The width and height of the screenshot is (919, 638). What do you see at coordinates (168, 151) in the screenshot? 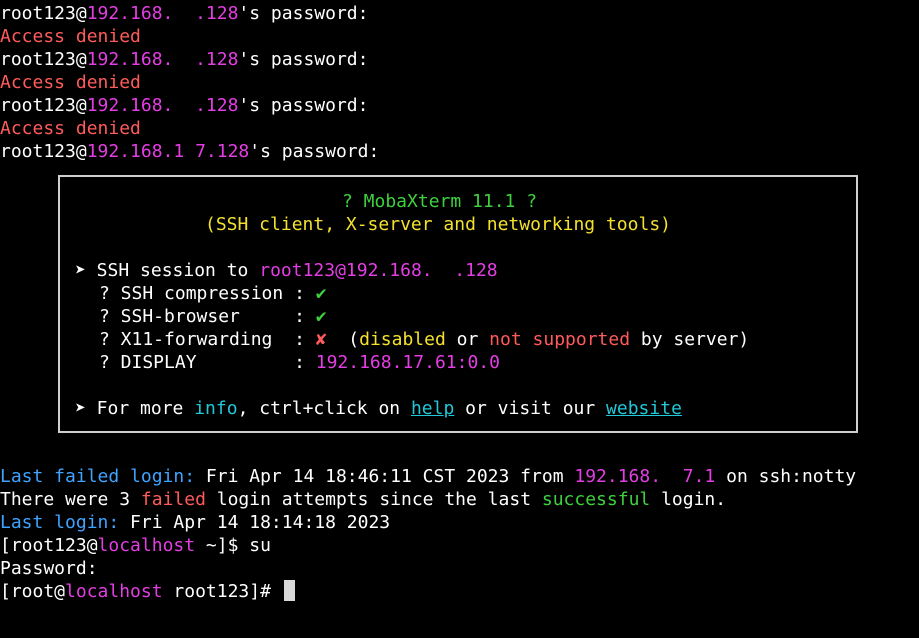
I see `ssh-host: 192.168.1 7.128` at bounding box center [168, 151].